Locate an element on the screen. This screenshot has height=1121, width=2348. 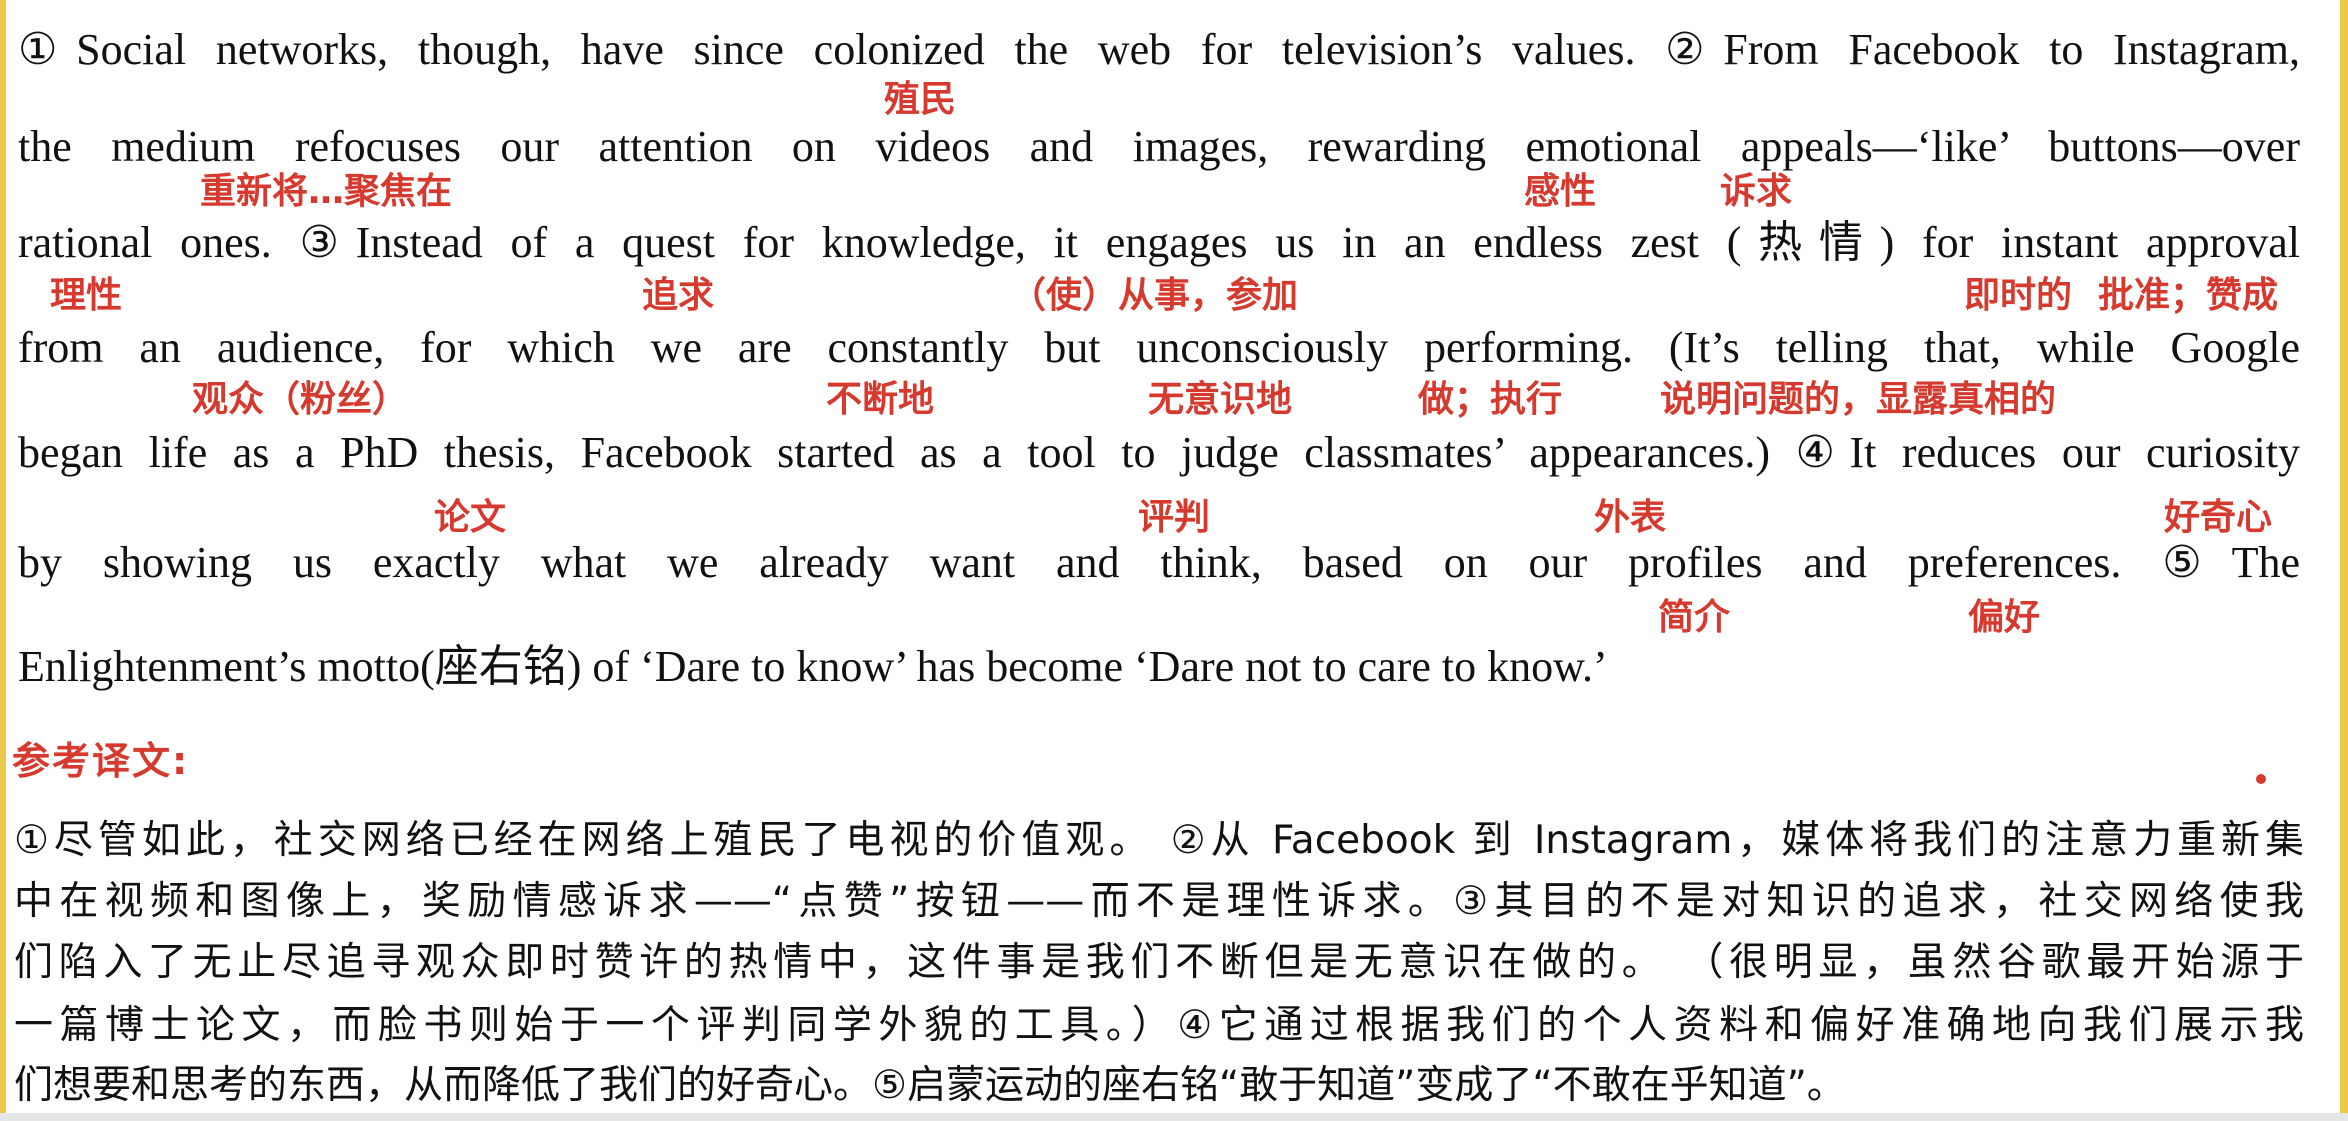
annotation-preferences: 偏好 is located at coordinates (2004, 617).